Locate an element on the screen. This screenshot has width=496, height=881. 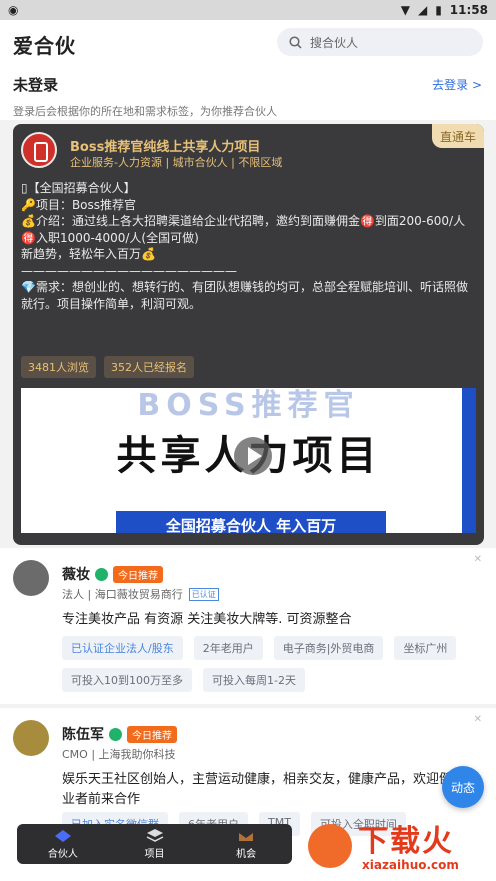
partner-name: 陈伍军 is located at coordinates (83, 735).